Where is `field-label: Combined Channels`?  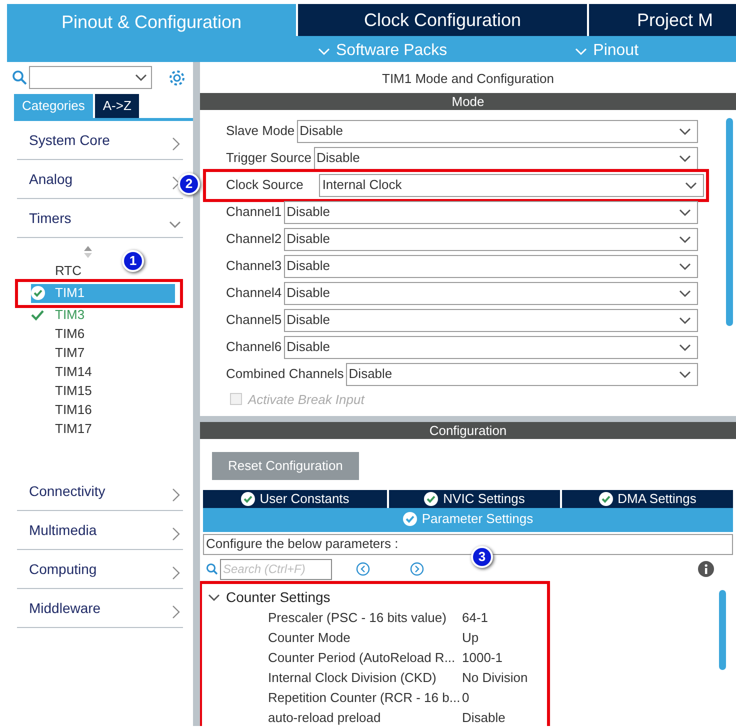
field-label: Combined Channels is located at coordinates (285, 374).